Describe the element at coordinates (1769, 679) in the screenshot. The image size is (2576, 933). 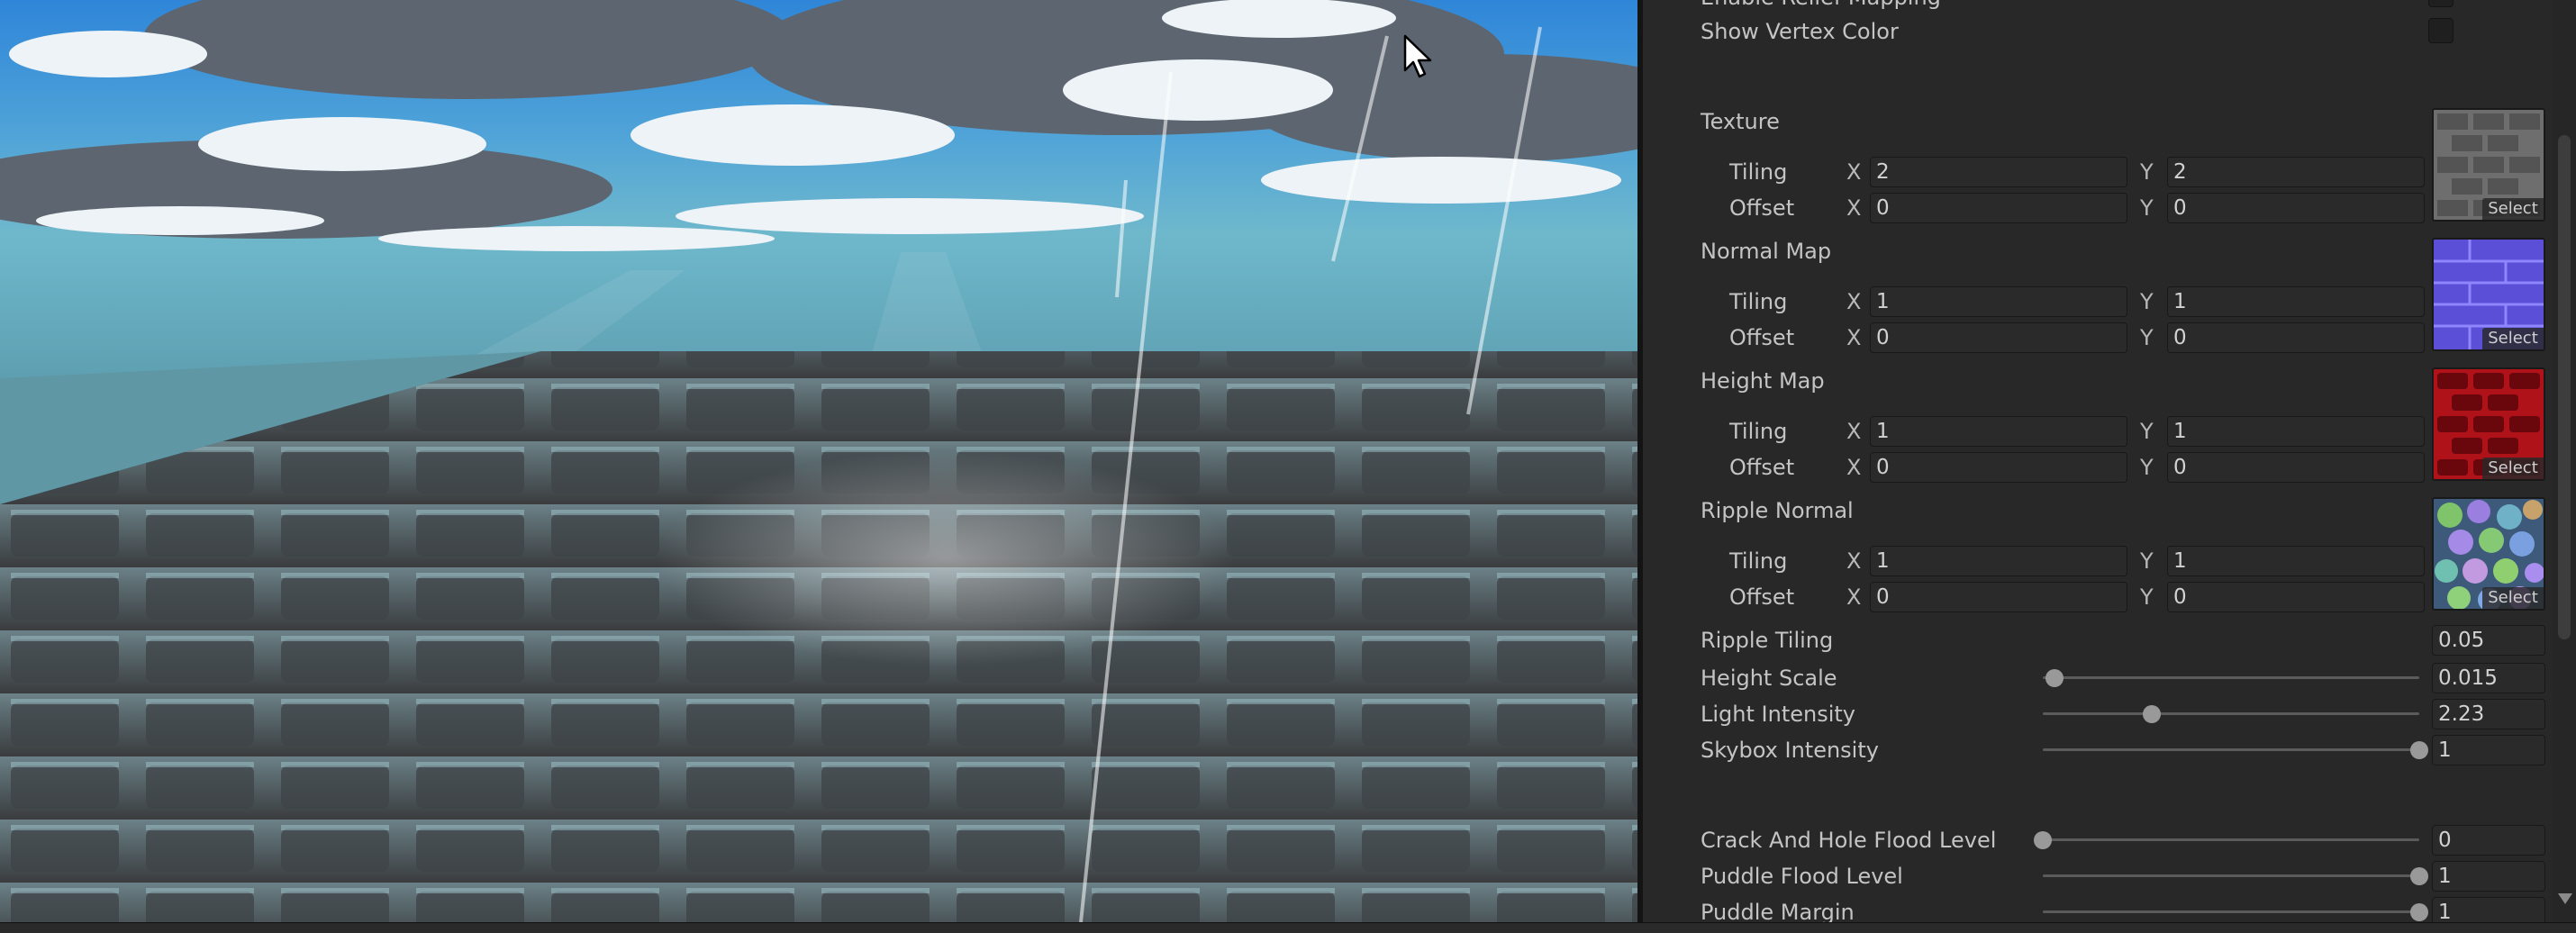
I see `slider-label: Height Scale` at that location.